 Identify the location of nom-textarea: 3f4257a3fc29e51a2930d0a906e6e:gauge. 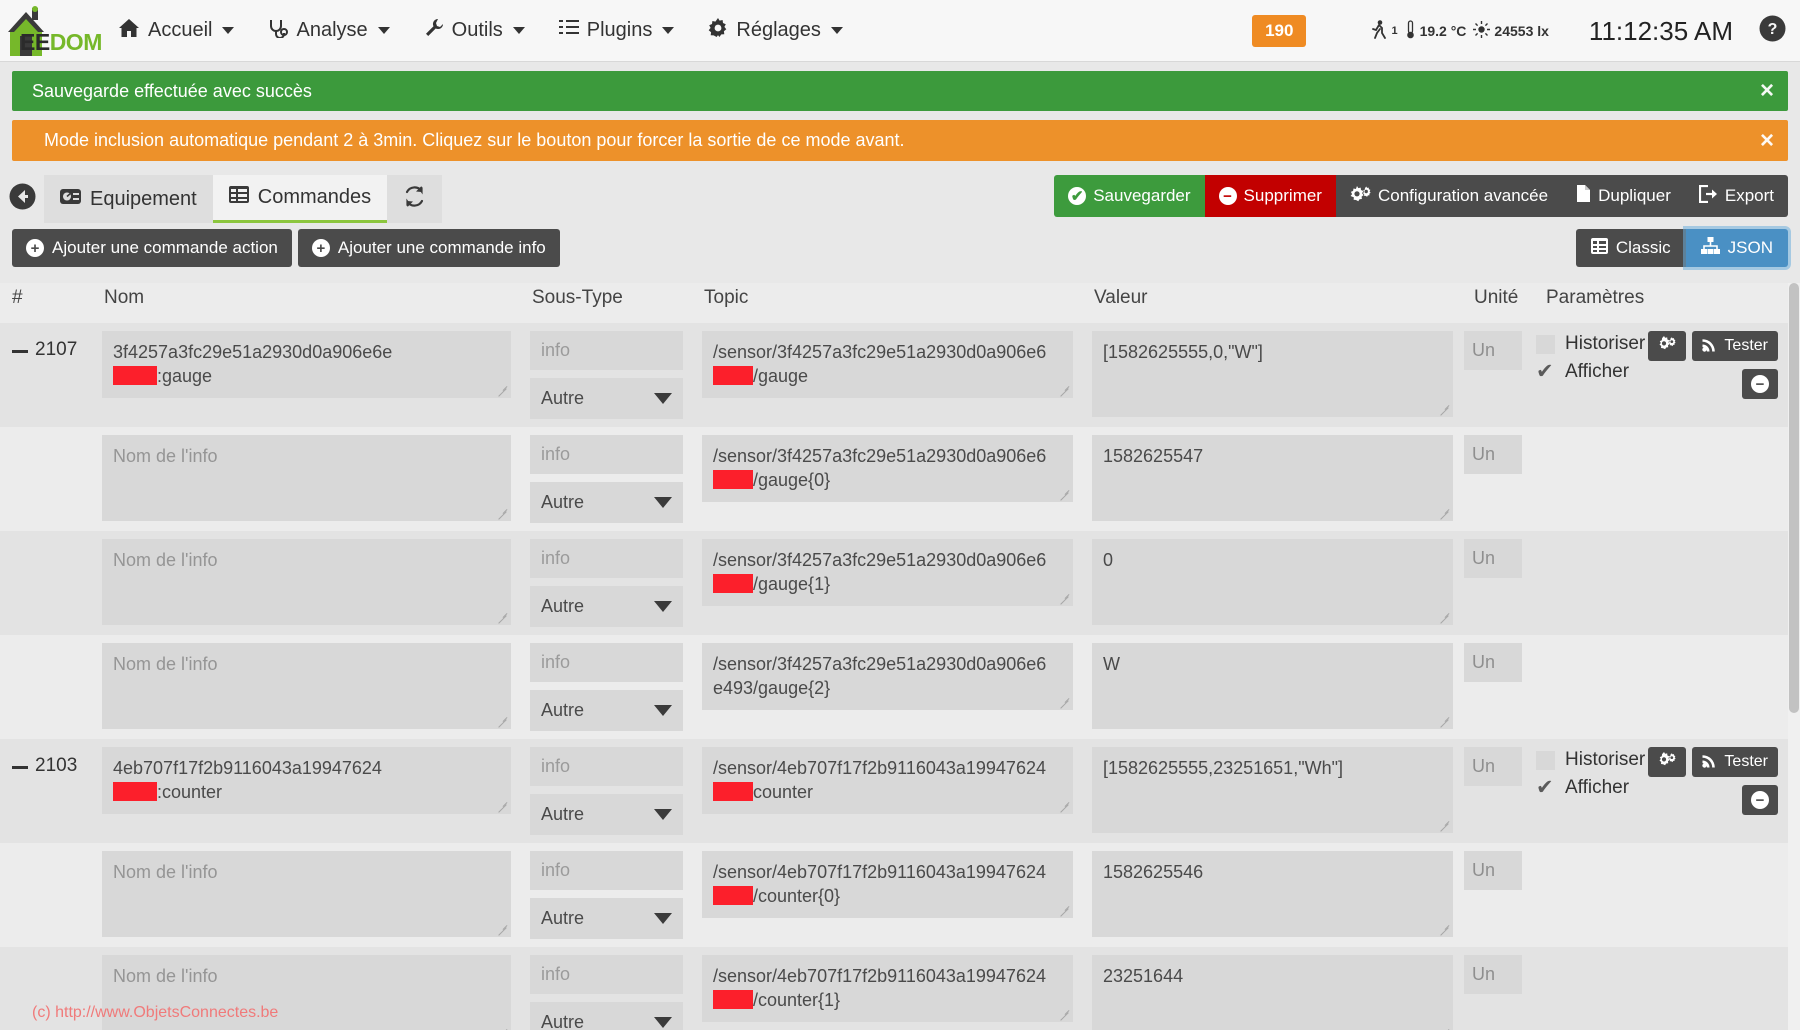
(306, 364).